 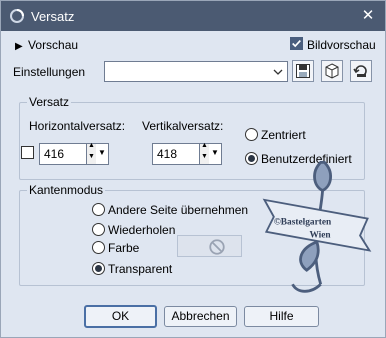 I want to click on horizontal-spin-buttons: ▲ ▼, so click(x=91, y=153).